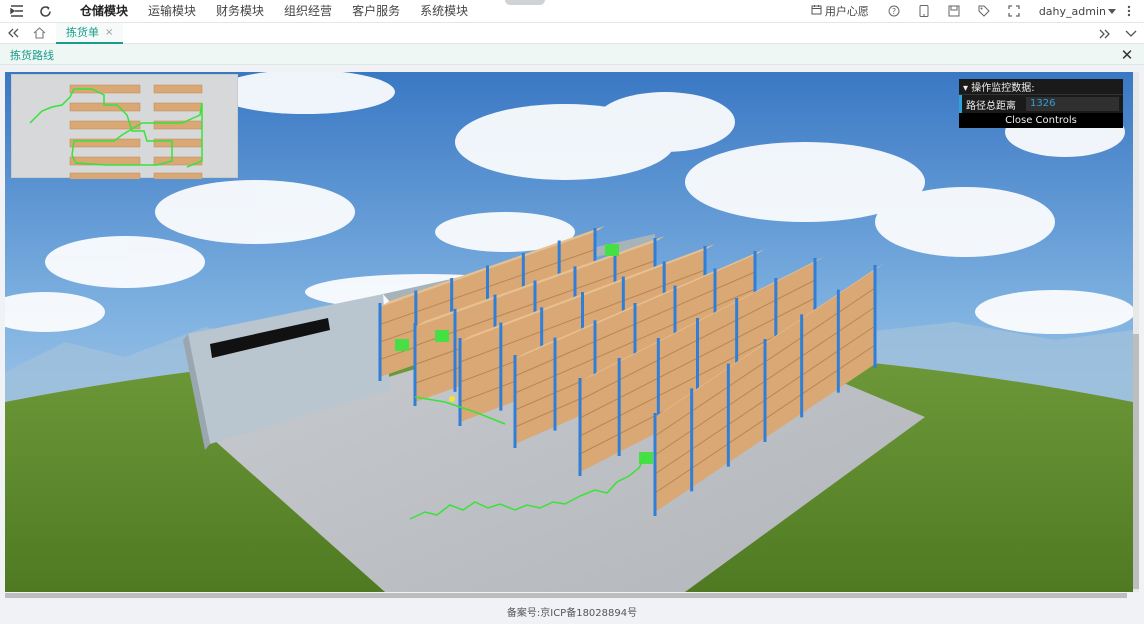  Describe the element at coordinates (846, 11) in the screenshot. I see `user-wish-label: 用户心愿` at that location.